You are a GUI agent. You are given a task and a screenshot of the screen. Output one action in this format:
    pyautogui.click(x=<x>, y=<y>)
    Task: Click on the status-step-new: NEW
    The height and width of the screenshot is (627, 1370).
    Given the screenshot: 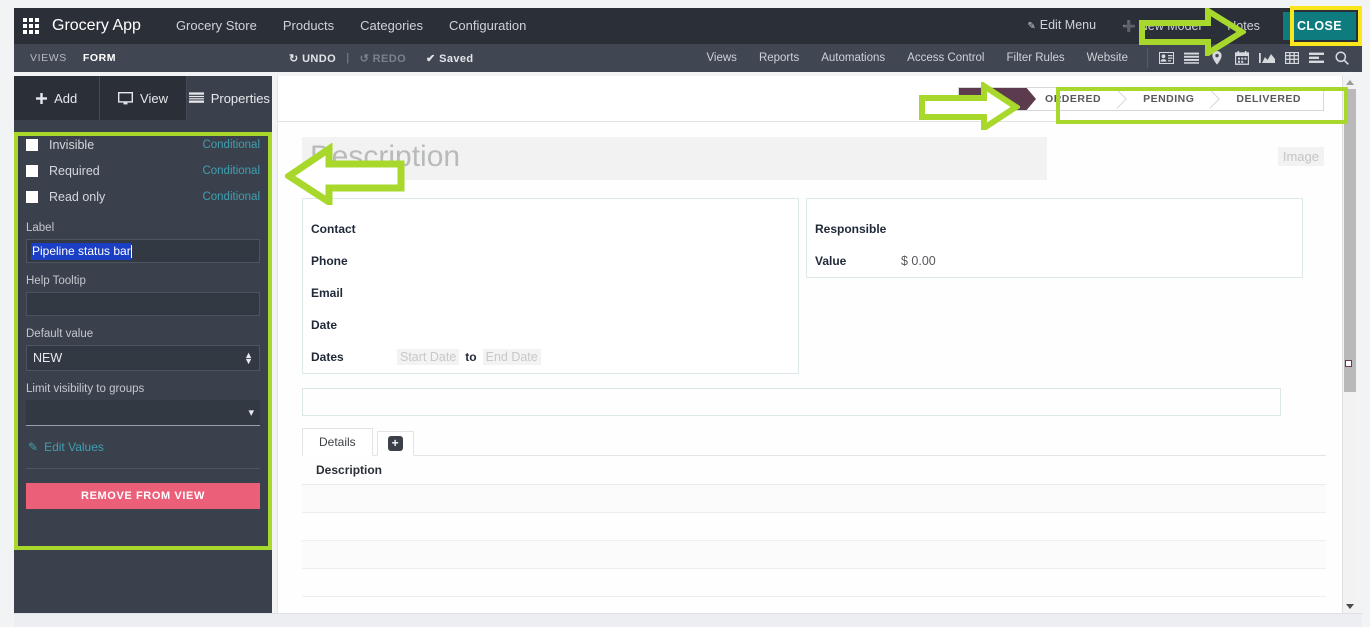 What is the action you would take?
    pyautogui.click(x=992, y=98)
    